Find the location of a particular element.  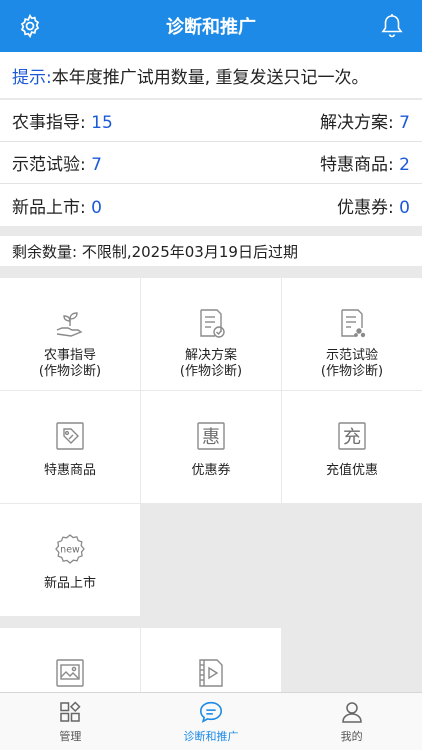

grid-item-special-products: 特惠商品 is located at coordinates (70, 447).